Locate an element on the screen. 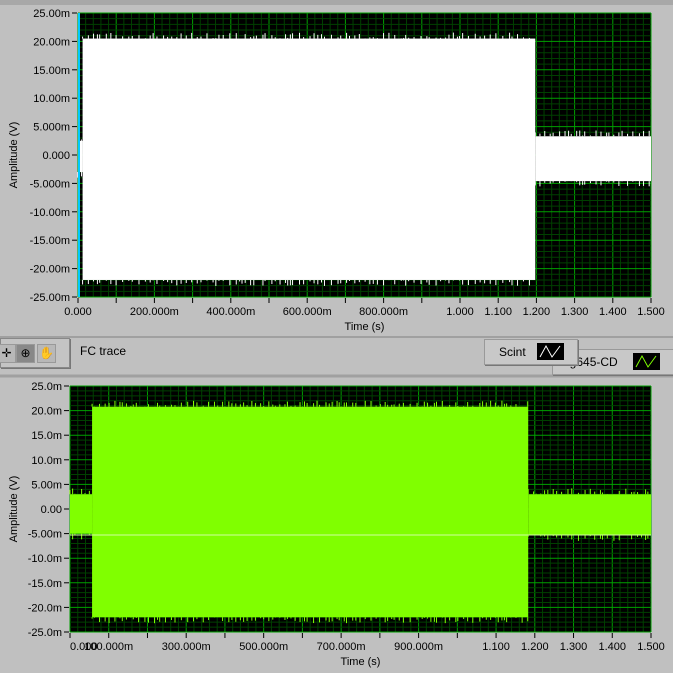  x-tick-label: 900.000m is located at coordinates (418, 647).